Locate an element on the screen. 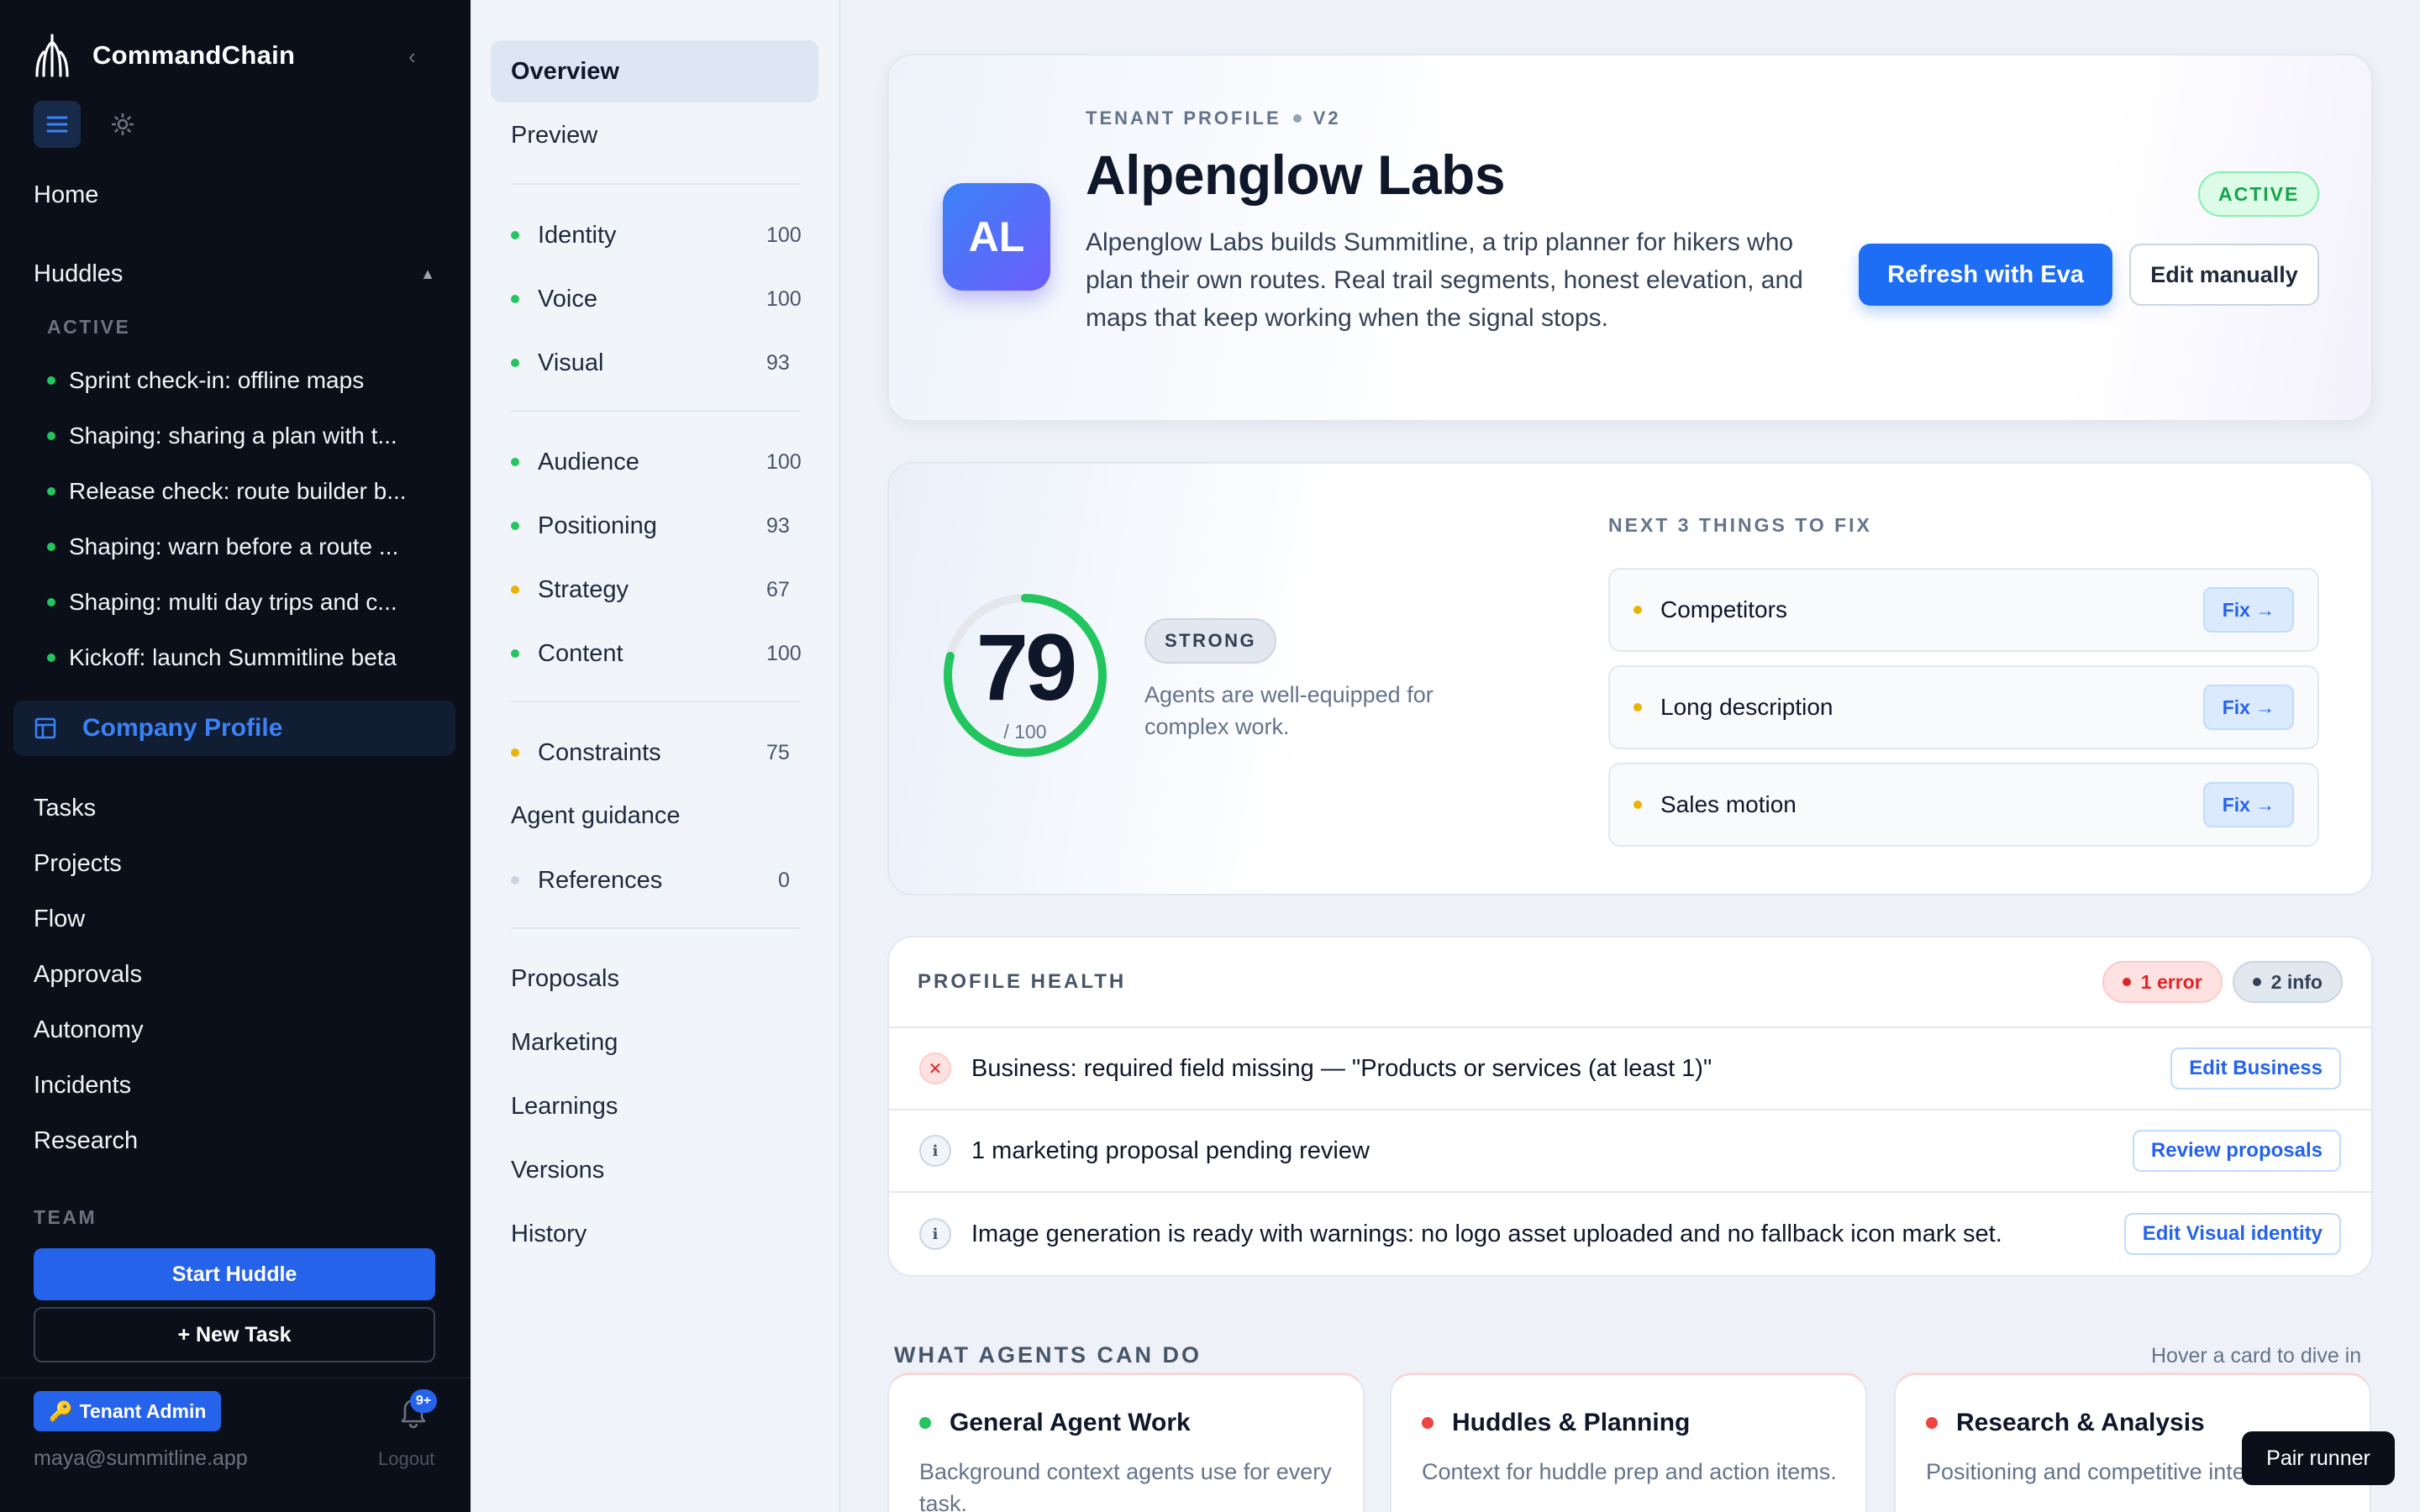 The image size is (2420, 1512). fix-item-competitors: Competitors Fix → is located at coordinates (1964, 610).